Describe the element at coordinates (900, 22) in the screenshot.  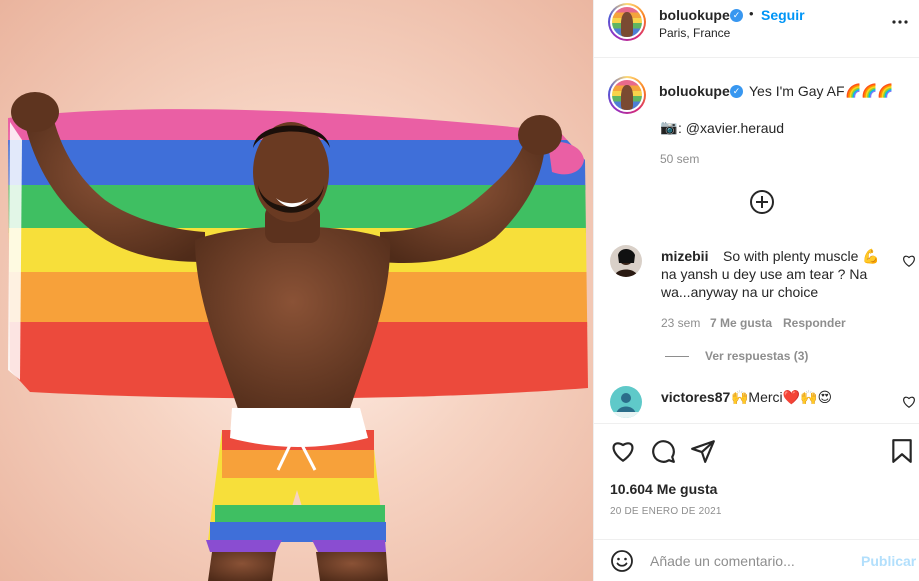
I see `more-options-icon` at that location.